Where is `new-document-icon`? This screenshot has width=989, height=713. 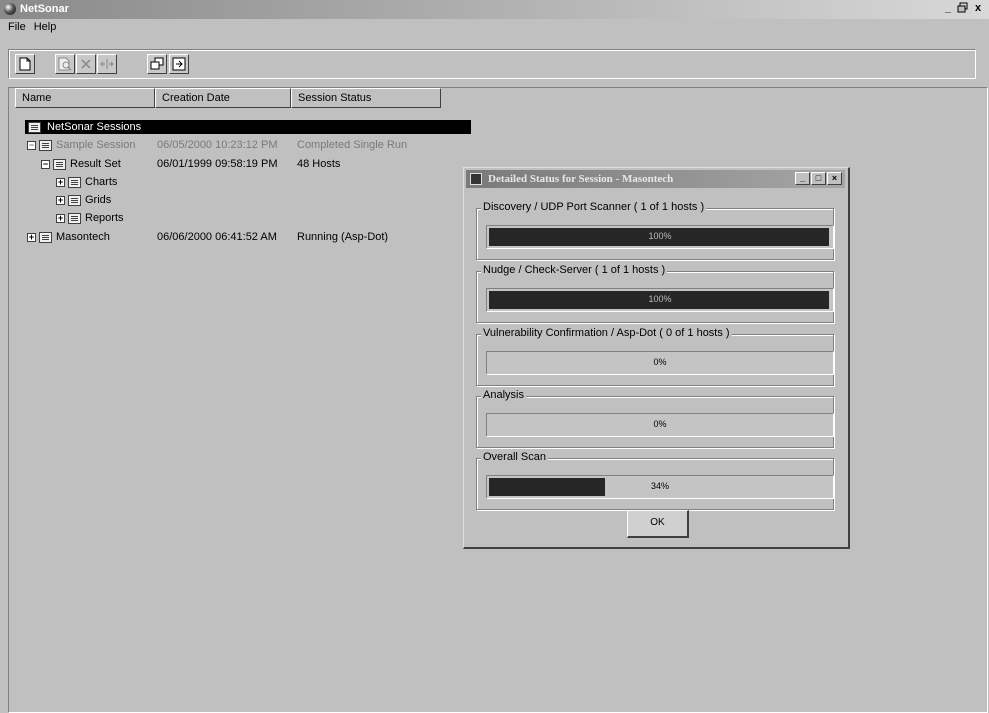
new-document-icon is located at coordinates (25, 64).